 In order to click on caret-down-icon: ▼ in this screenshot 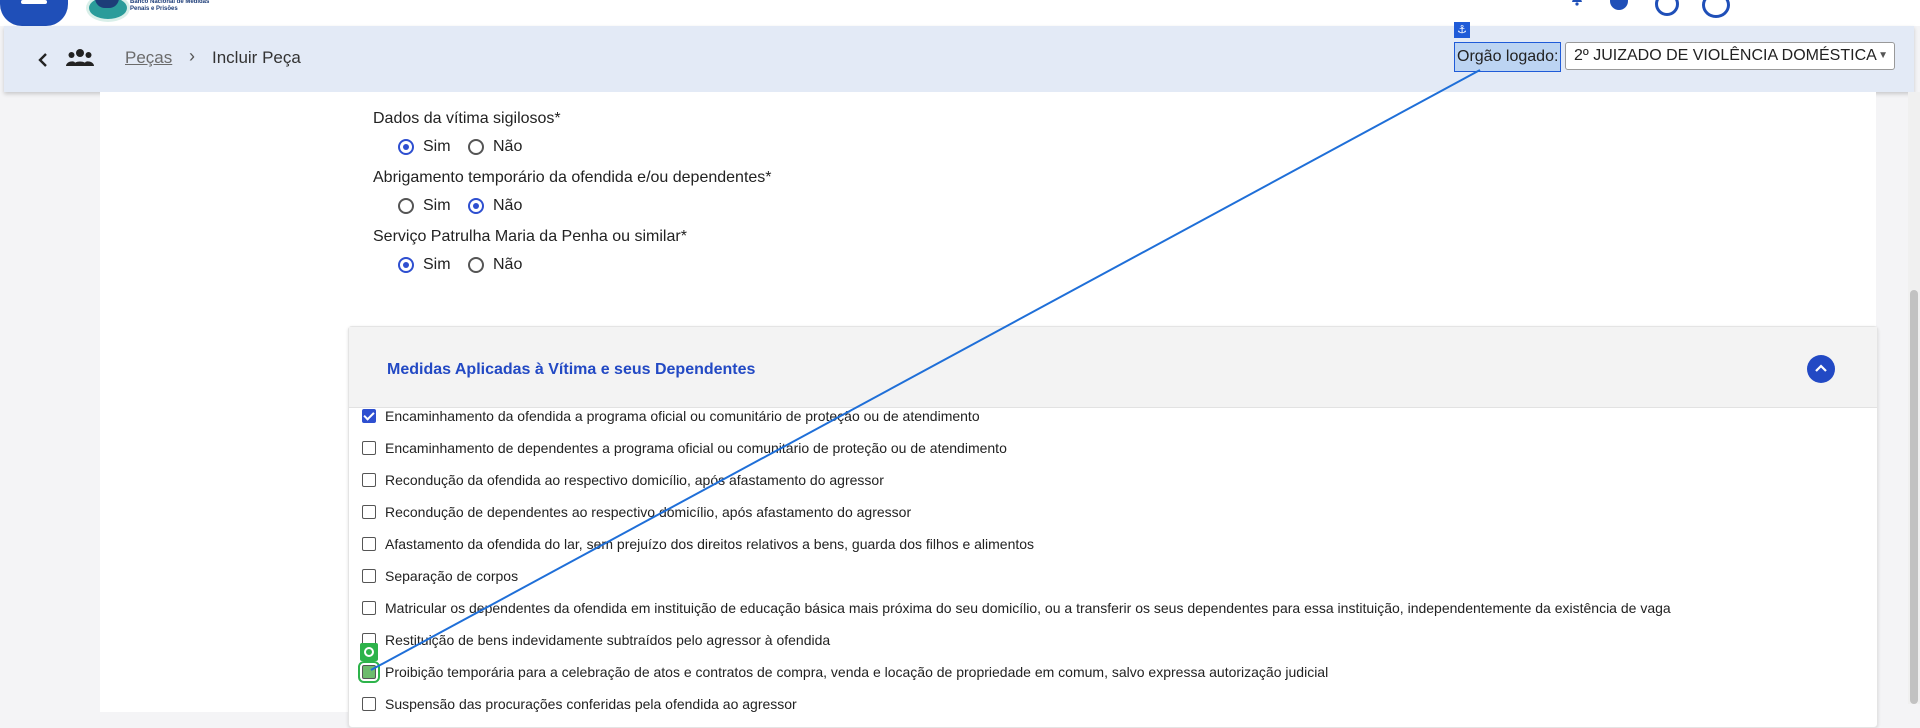, I will do `click(1883, 55)`.